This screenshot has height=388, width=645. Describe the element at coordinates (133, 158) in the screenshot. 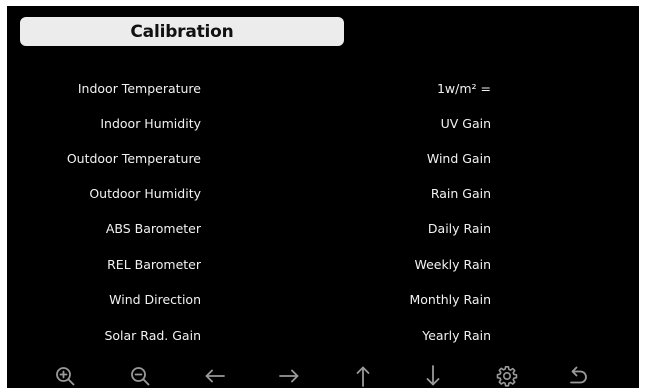

I see `outdoor-temperature-label: Outdoor Temperature` at that location.